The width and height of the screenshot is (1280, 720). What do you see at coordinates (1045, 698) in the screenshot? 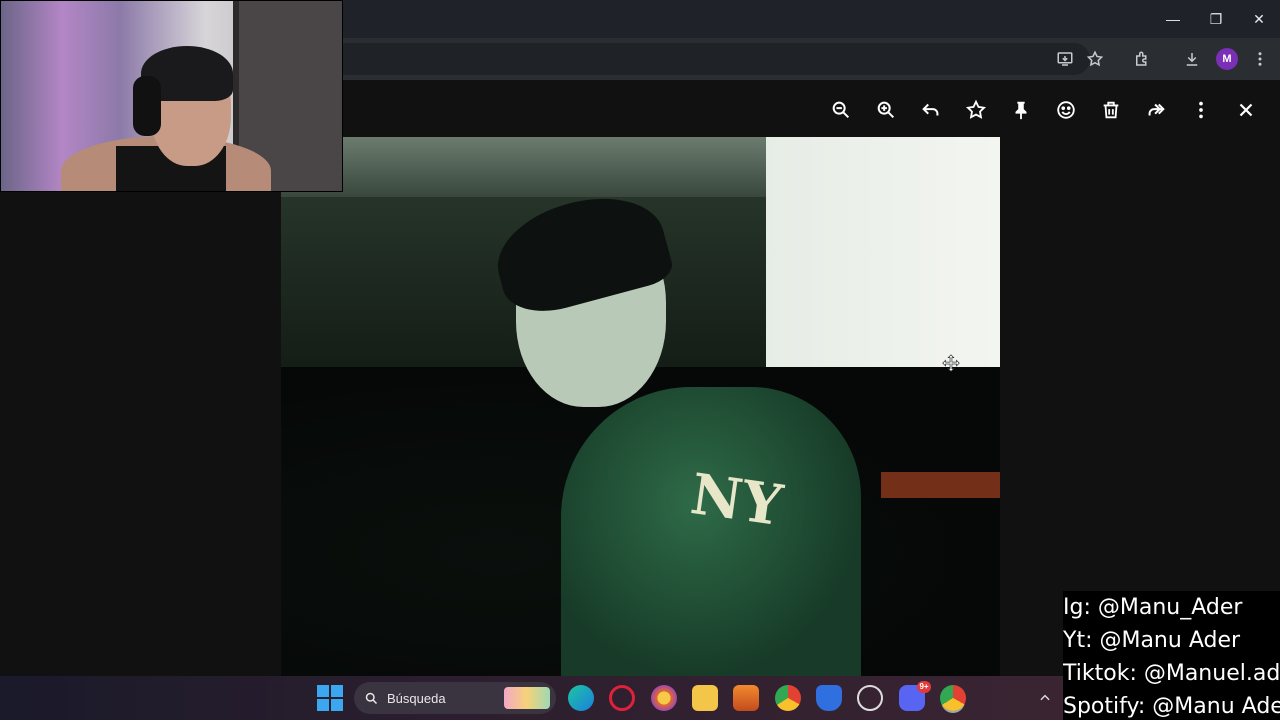
I see `chevron-up-icon` at bounding box center [1045, 698].